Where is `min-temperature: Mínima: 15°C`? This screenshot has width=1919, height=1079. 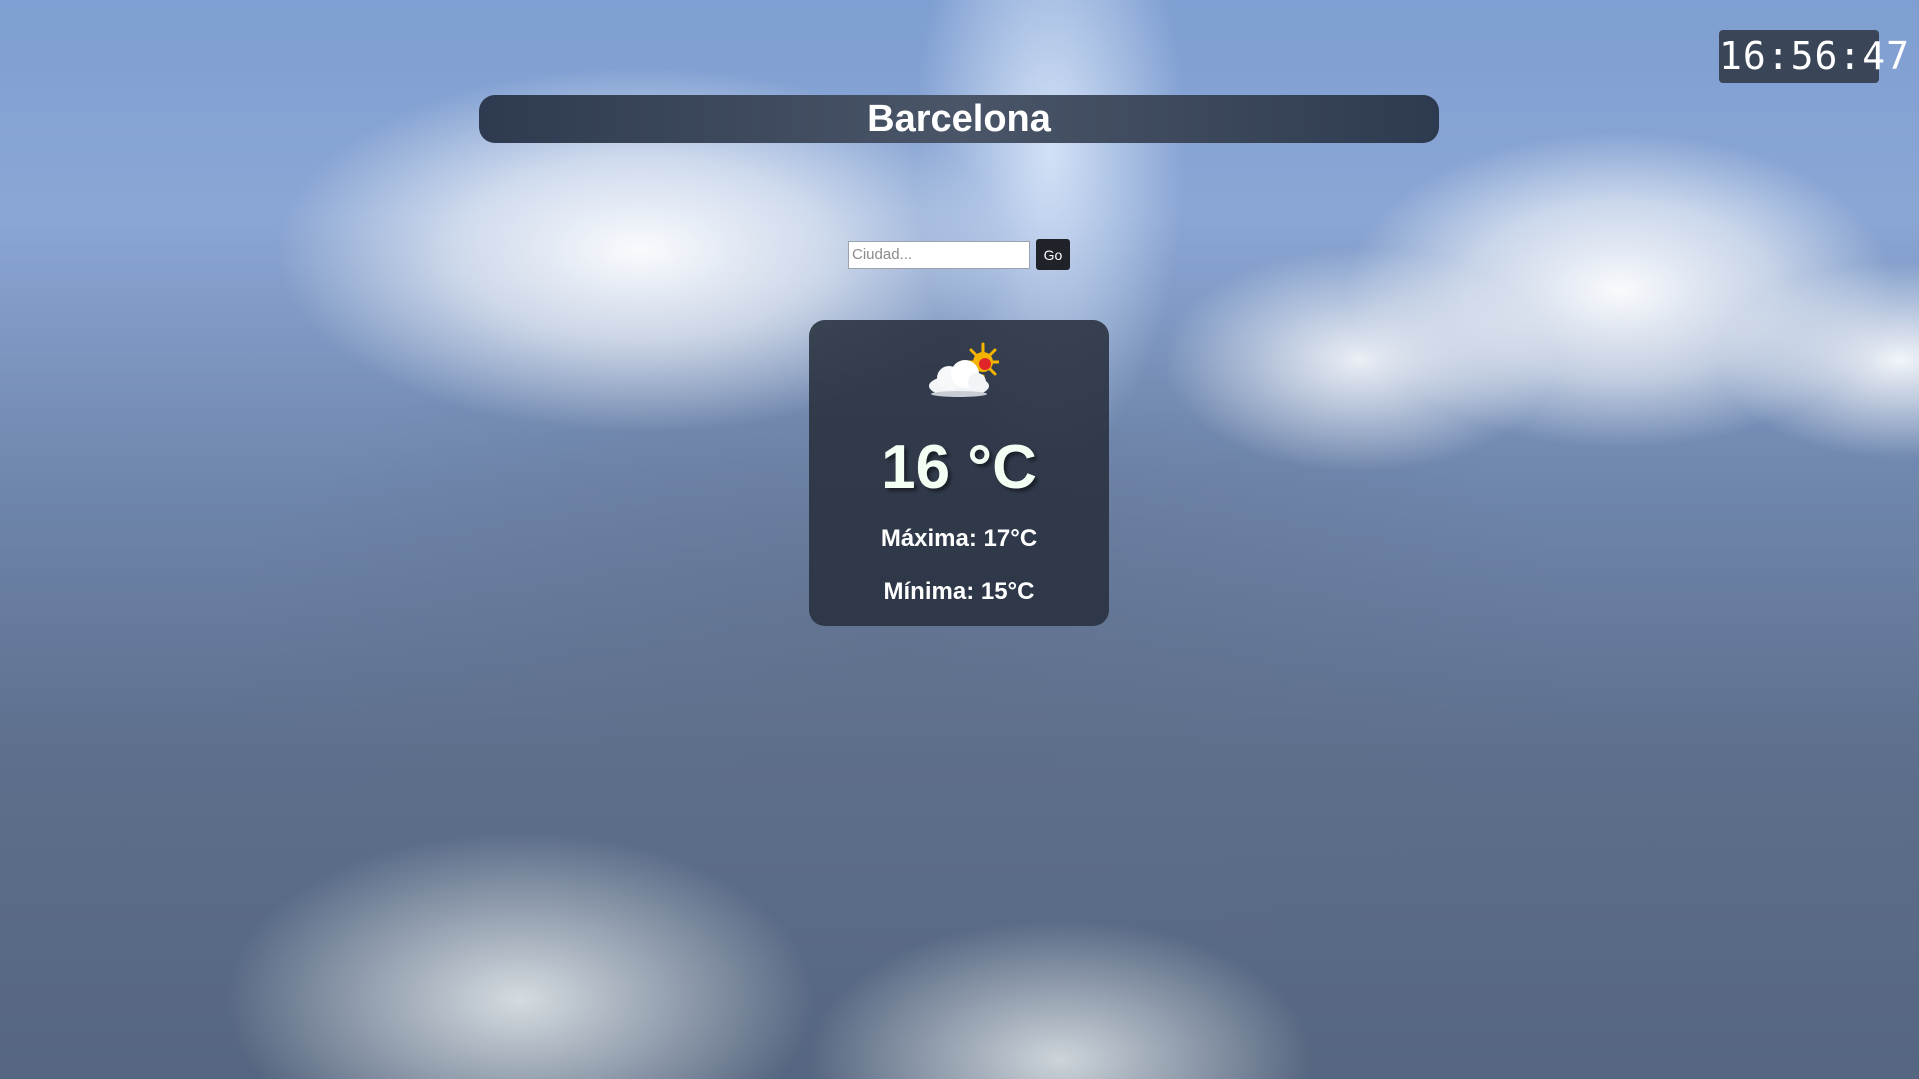 min-temperature: Mínima: 15°C is located at coordinates (959, 591).